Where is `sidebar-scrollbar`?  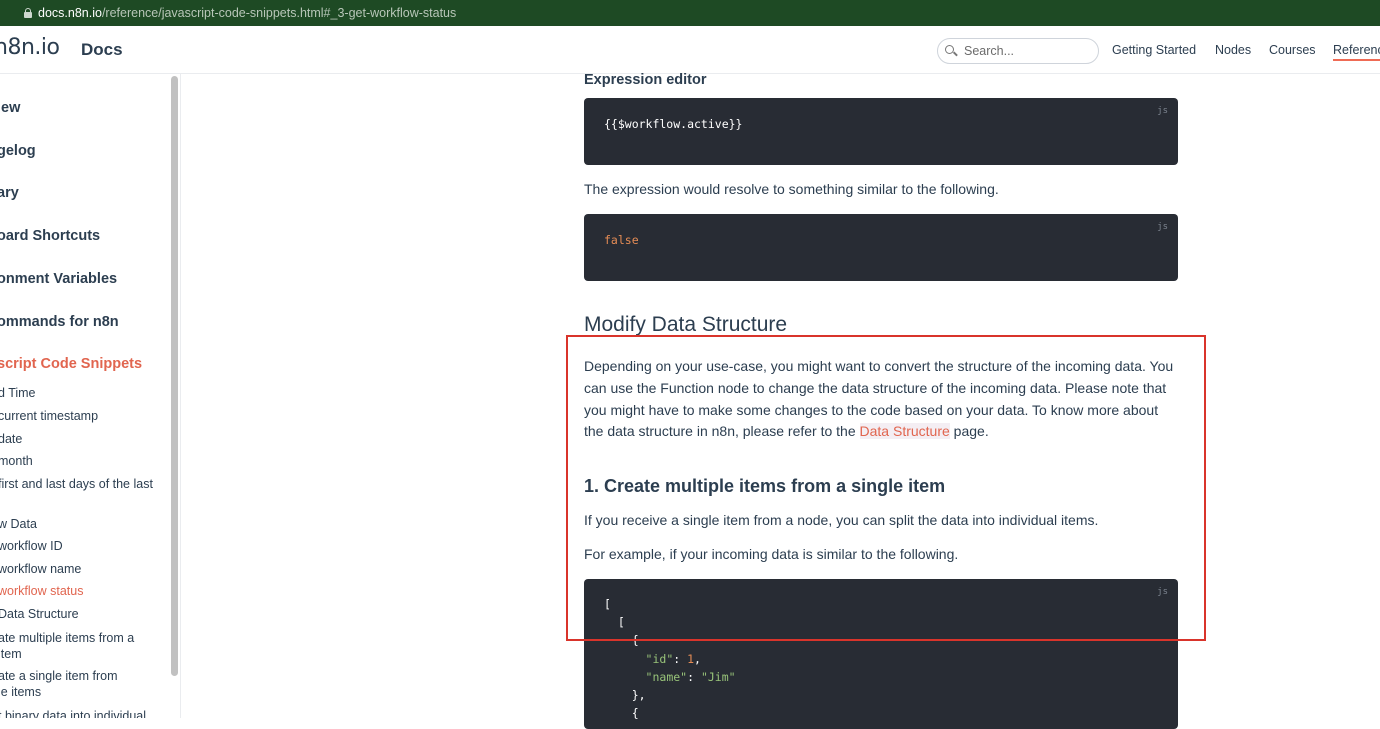
sidebar-scrollbar is located at coordinates (174, 376).